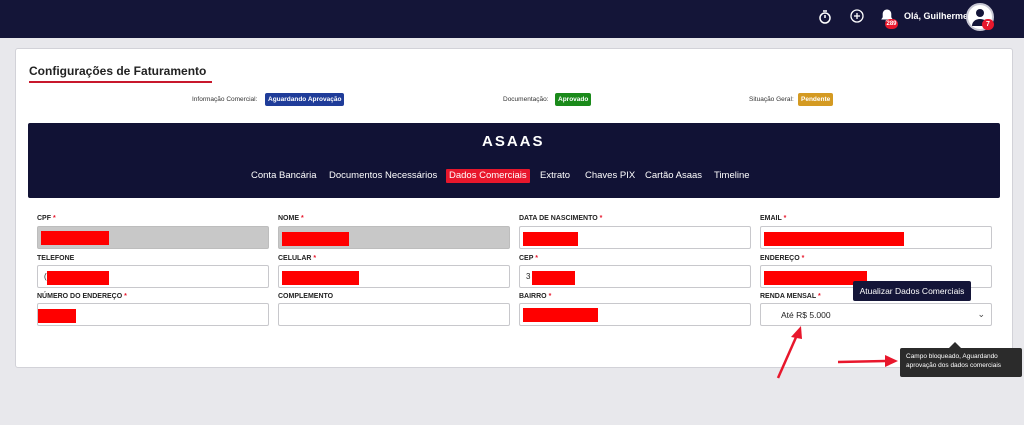 The width and height of the screenshot is (1024, 425). Describe the element at coordinates (153, 237) in the screenshot. I see `cpf-field` at that location.